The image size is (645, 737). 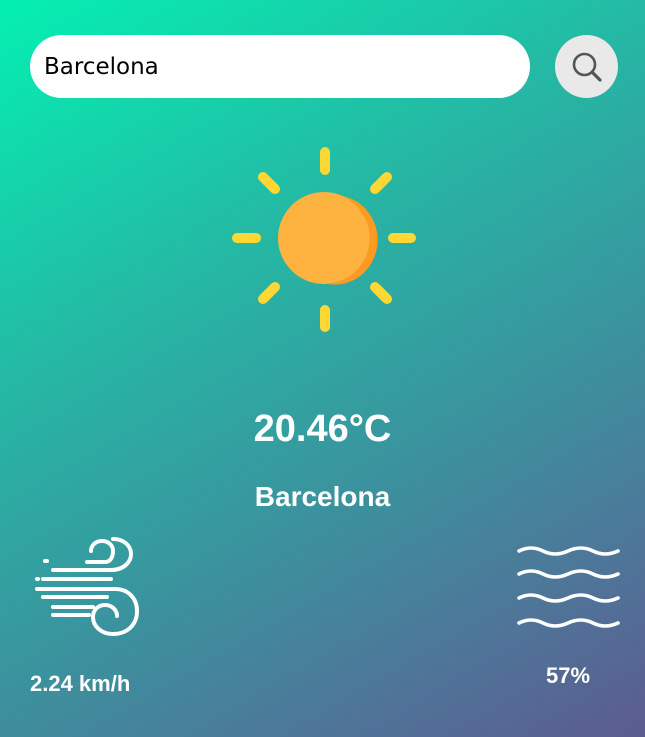 I want to click on humidity-icon, so click(x=568, y=587).